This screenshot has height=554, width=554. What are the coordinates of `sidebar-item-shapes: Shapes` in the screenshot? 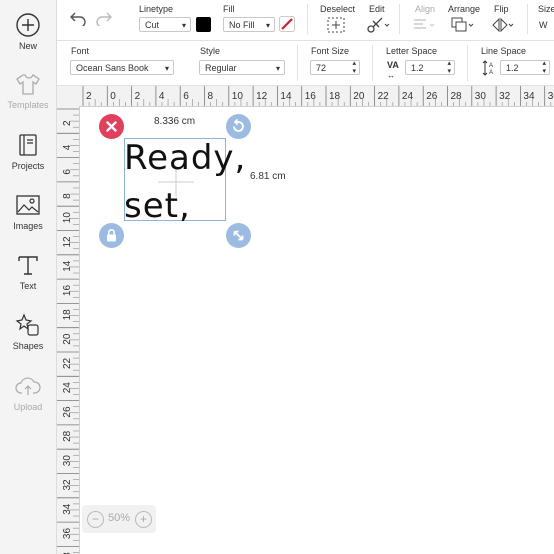 It's located at (28, 331).